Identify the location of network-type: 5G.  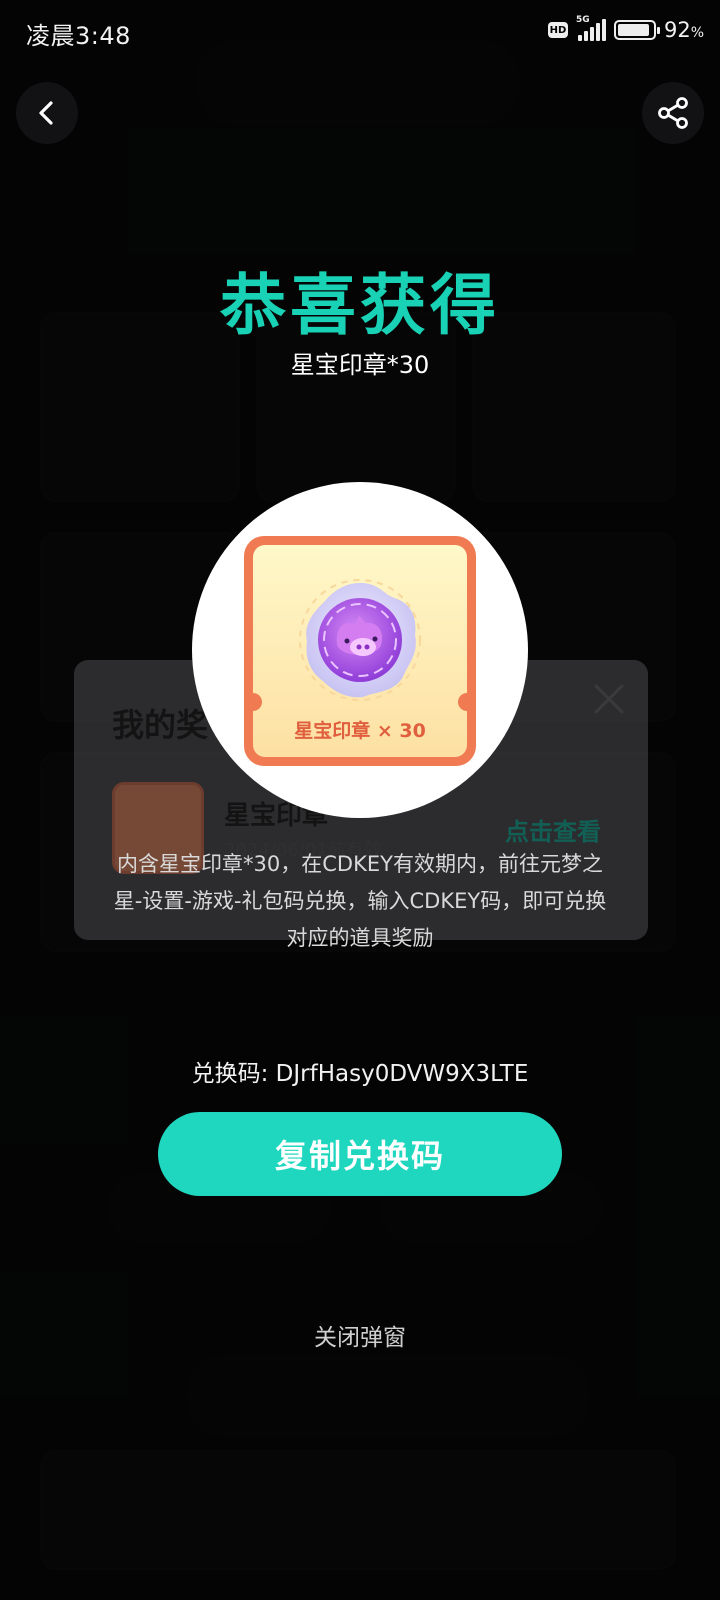
(582, 20).